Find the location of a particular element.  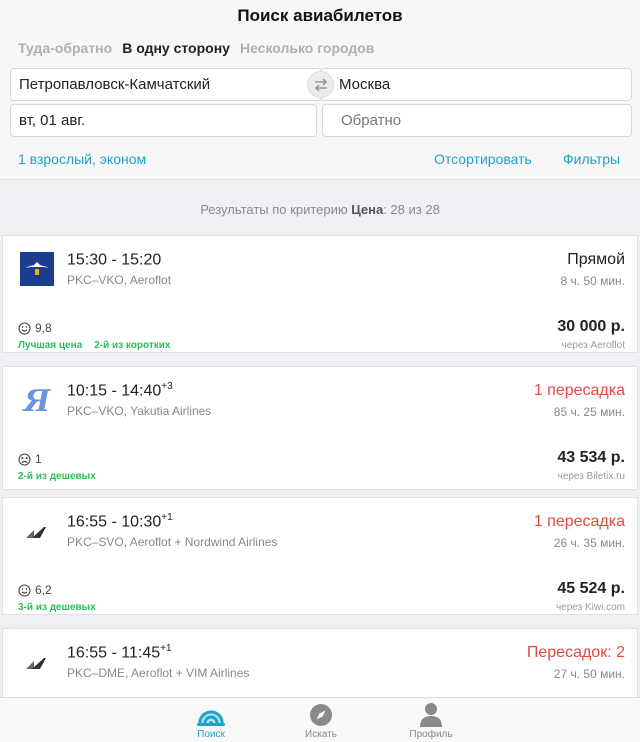

bottom-tab-bar: Поиск Искать Профиль is located at coordinates (320, 719).